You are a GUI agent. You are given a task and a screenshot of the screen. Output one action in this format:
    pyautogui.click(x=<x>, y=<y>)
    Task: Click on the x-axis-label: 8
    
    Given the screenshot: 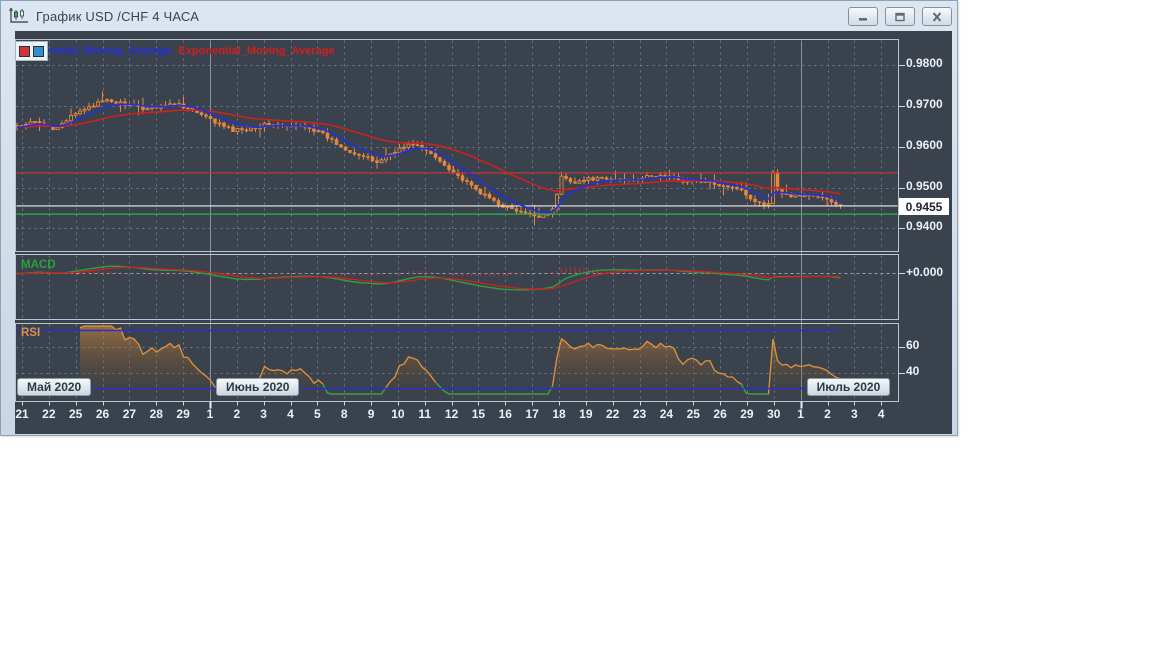 What is the action you would take?
    pyautogui.click(x=344, y=414)
    